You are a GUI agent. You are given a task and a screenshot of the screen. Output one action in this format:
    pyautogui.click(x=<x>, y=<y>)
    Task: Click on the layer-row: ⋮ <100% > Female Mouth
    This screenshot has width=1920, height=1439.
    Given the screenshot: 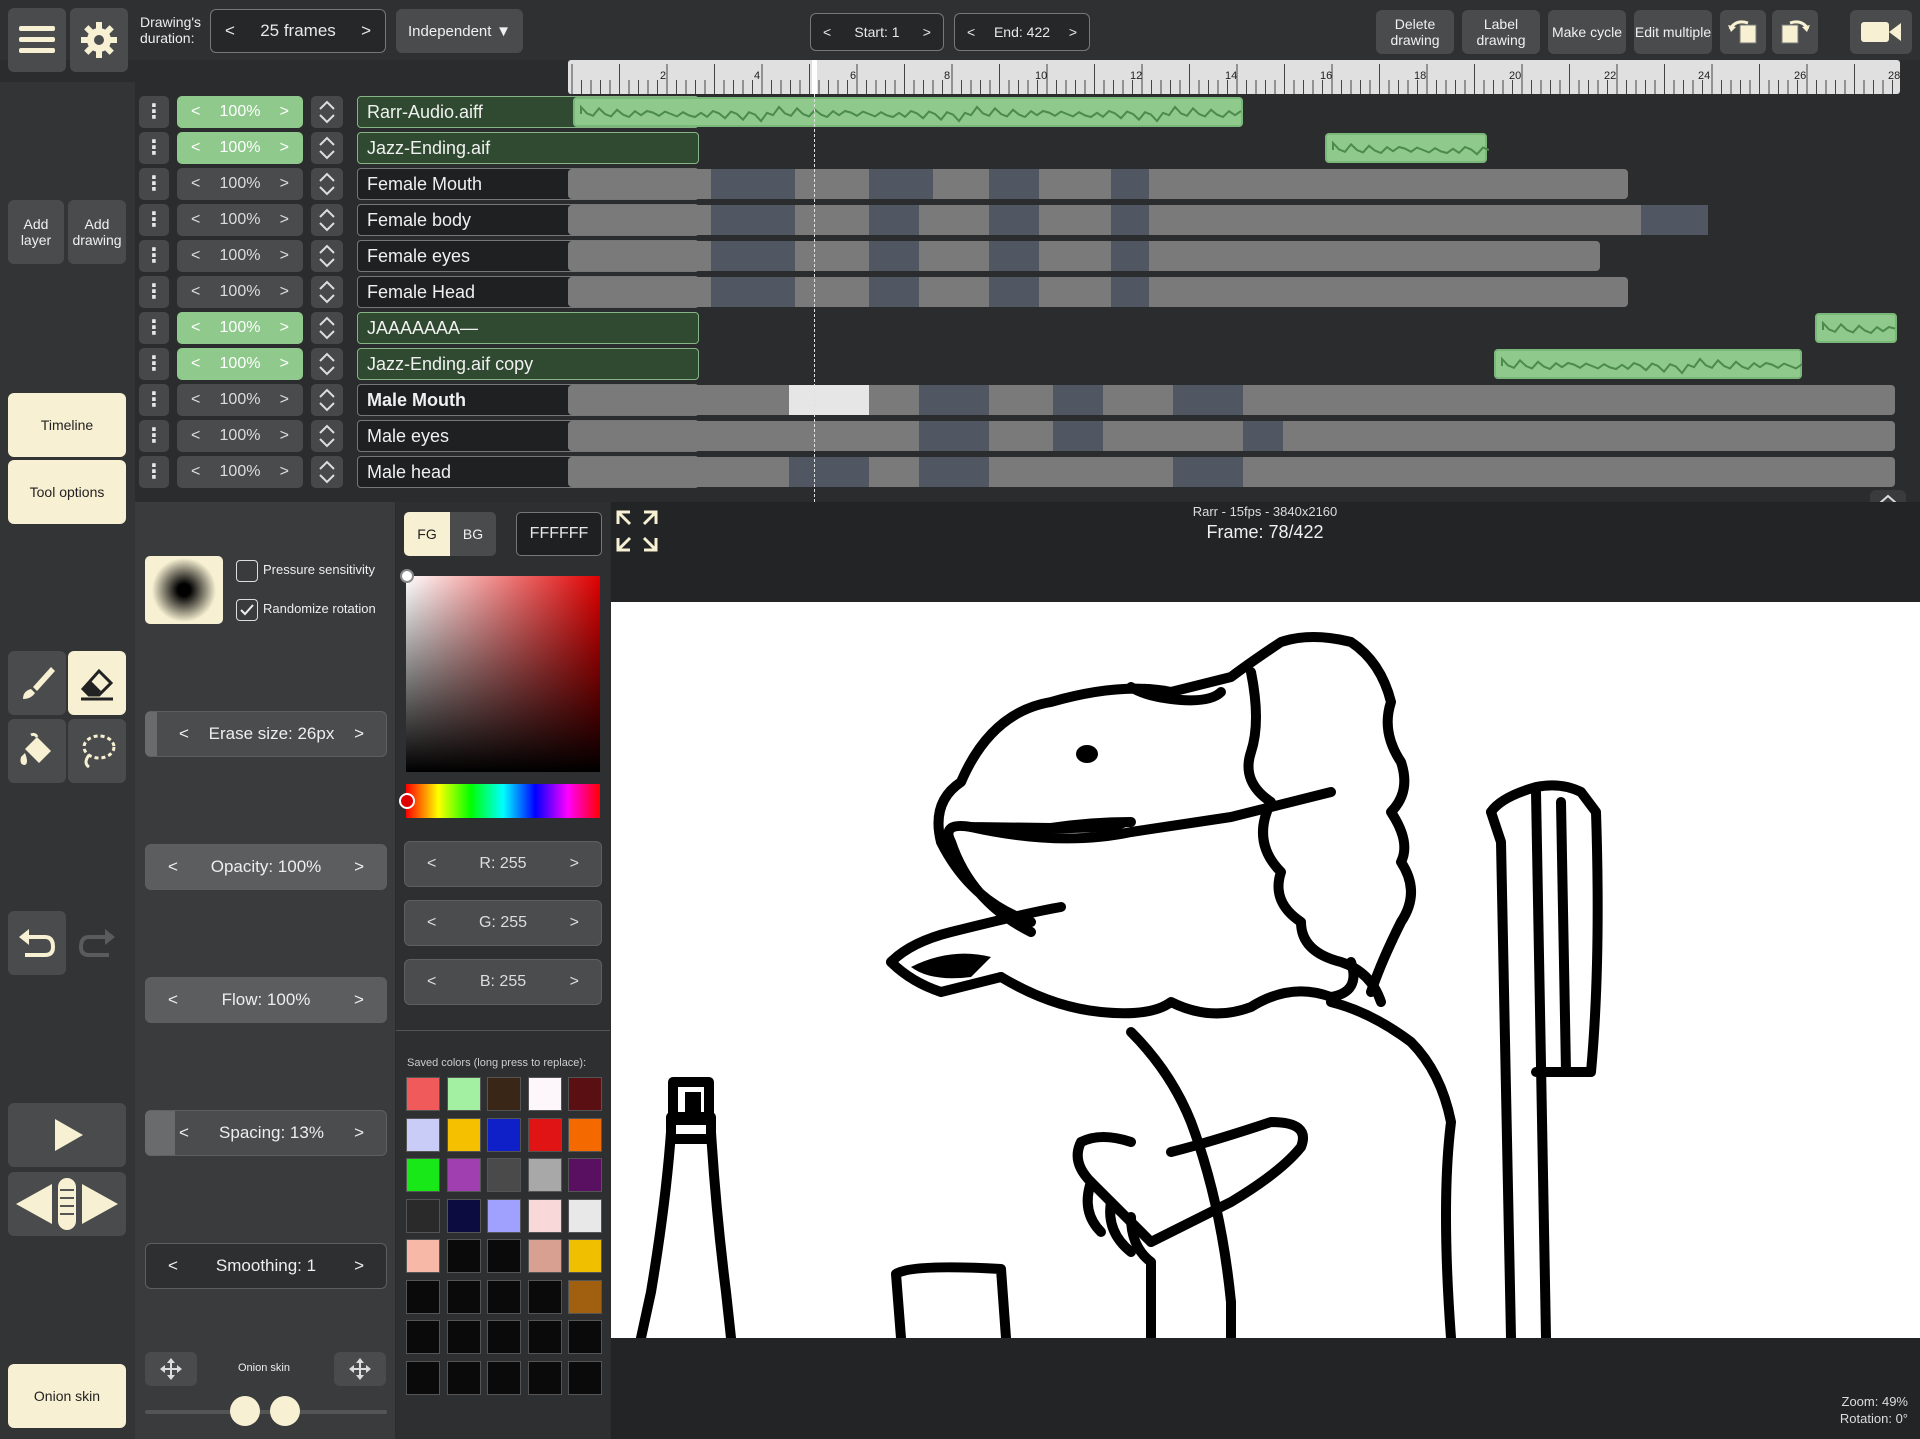 What is the action you would take?
    pyautogui.click(x=1027, y=184)
    